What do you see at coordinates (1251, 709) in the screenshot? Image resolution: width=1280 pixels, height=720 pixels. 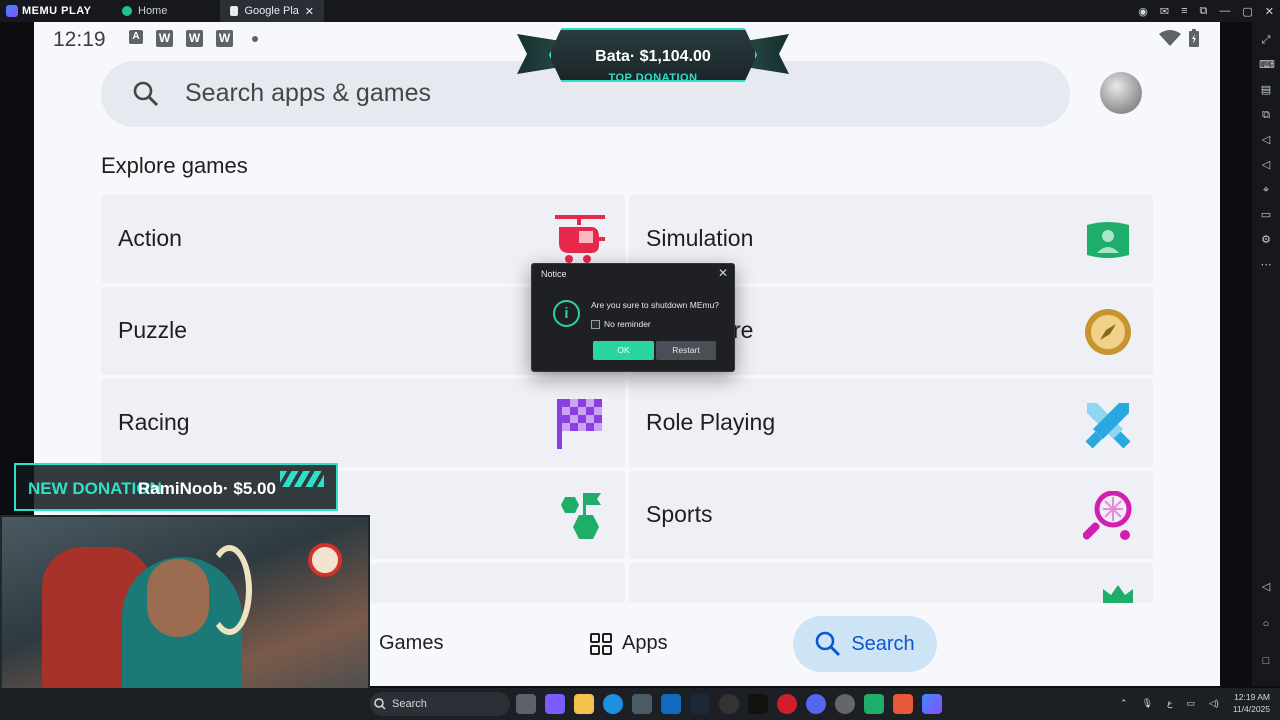 I see `taskbar-date: 11/4/2025` at bounding box center [1251, 709].